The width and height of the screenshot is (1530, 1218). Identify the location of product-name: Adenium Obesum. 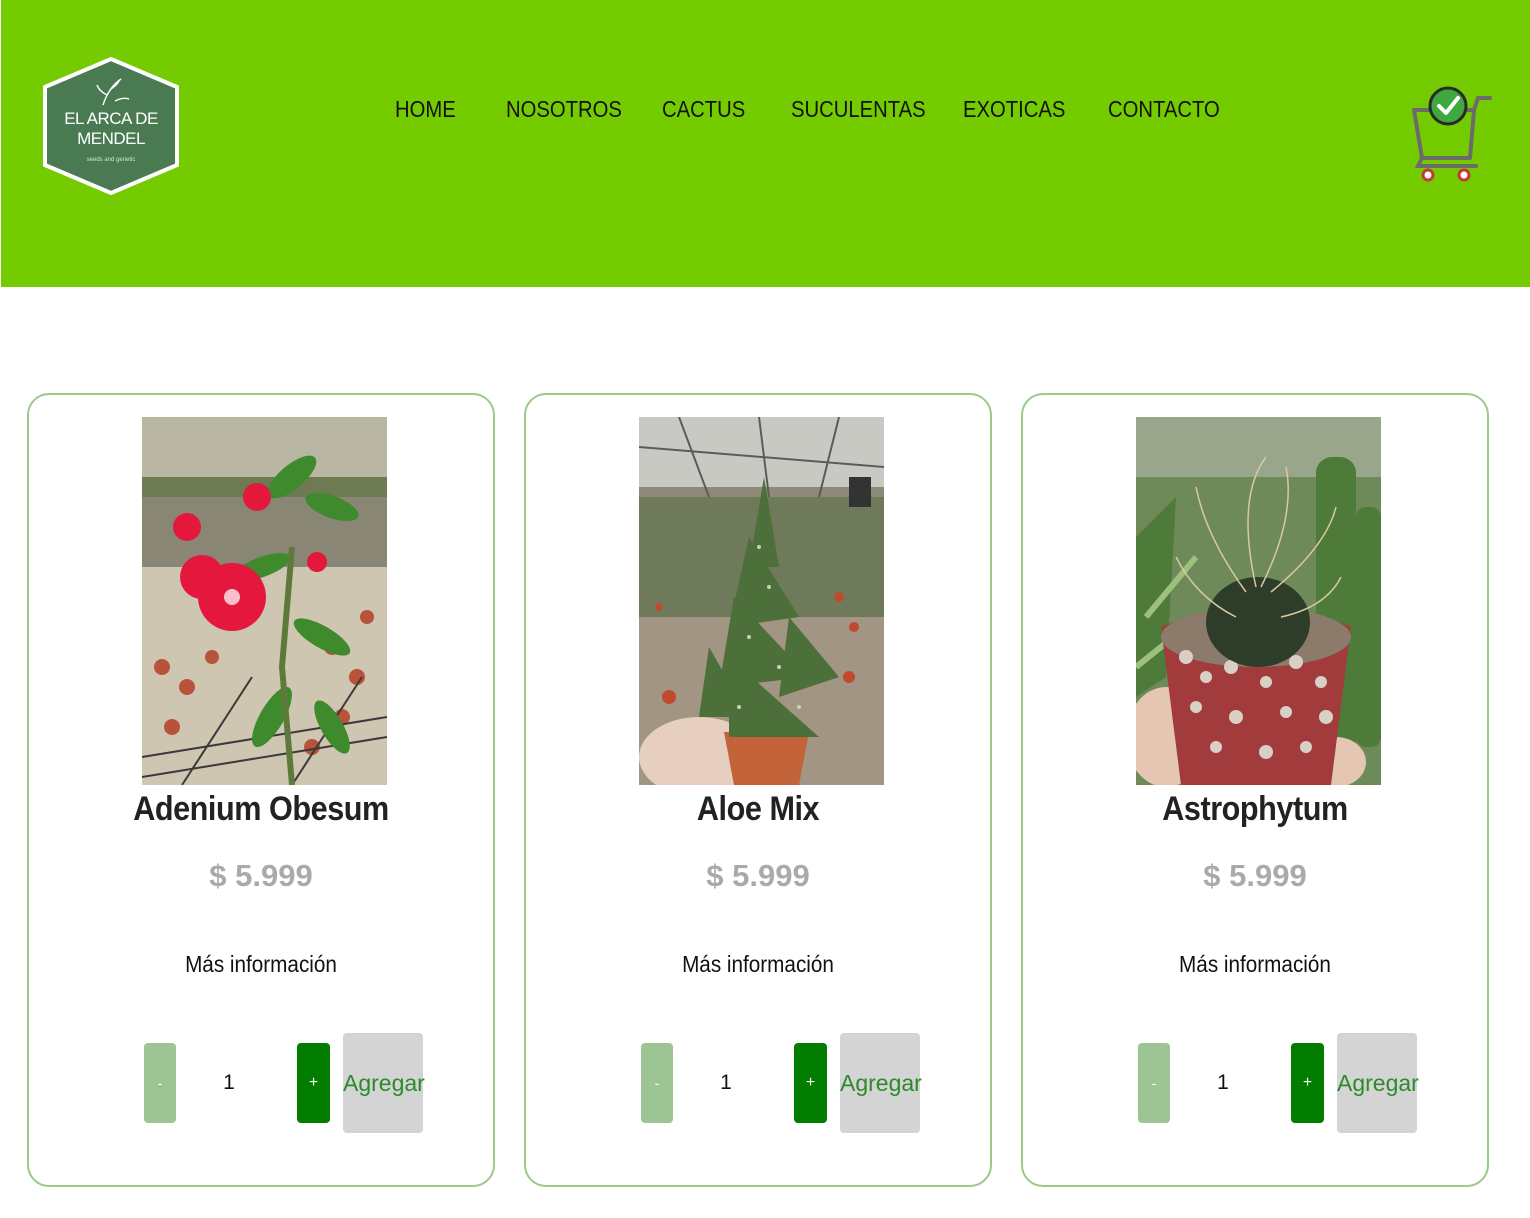
(261, 809).